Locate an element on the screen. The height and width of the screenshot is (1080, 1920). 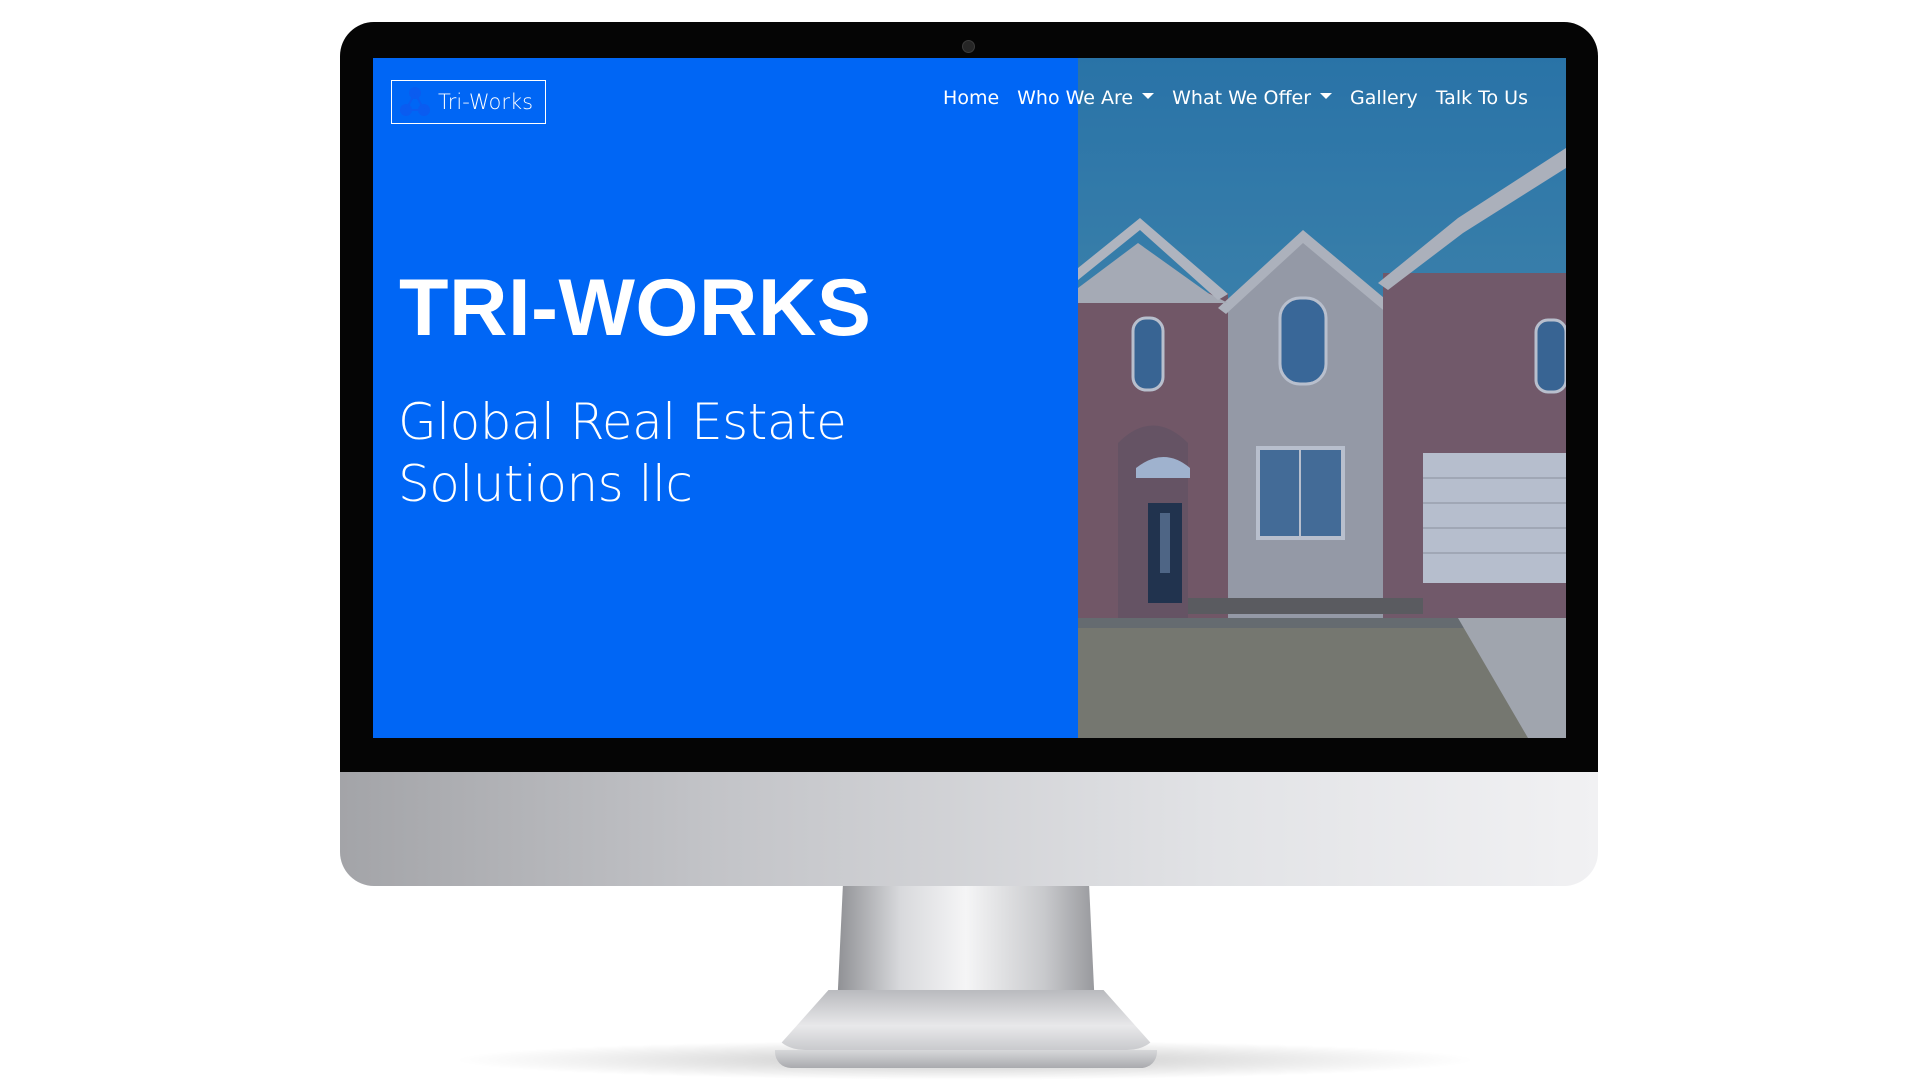
nav-item-label: What We Offer is located at coordinates (1242, 98).